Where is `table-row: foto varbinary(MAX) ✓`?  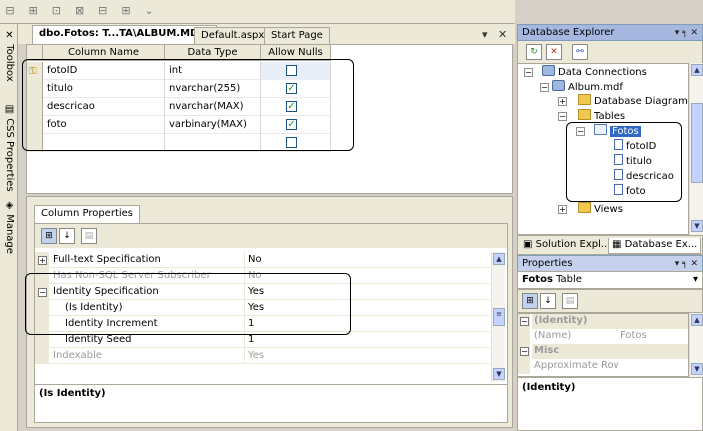
table-row: foto varbinary(MAX) ✓ is located at coordinates (179, 125).